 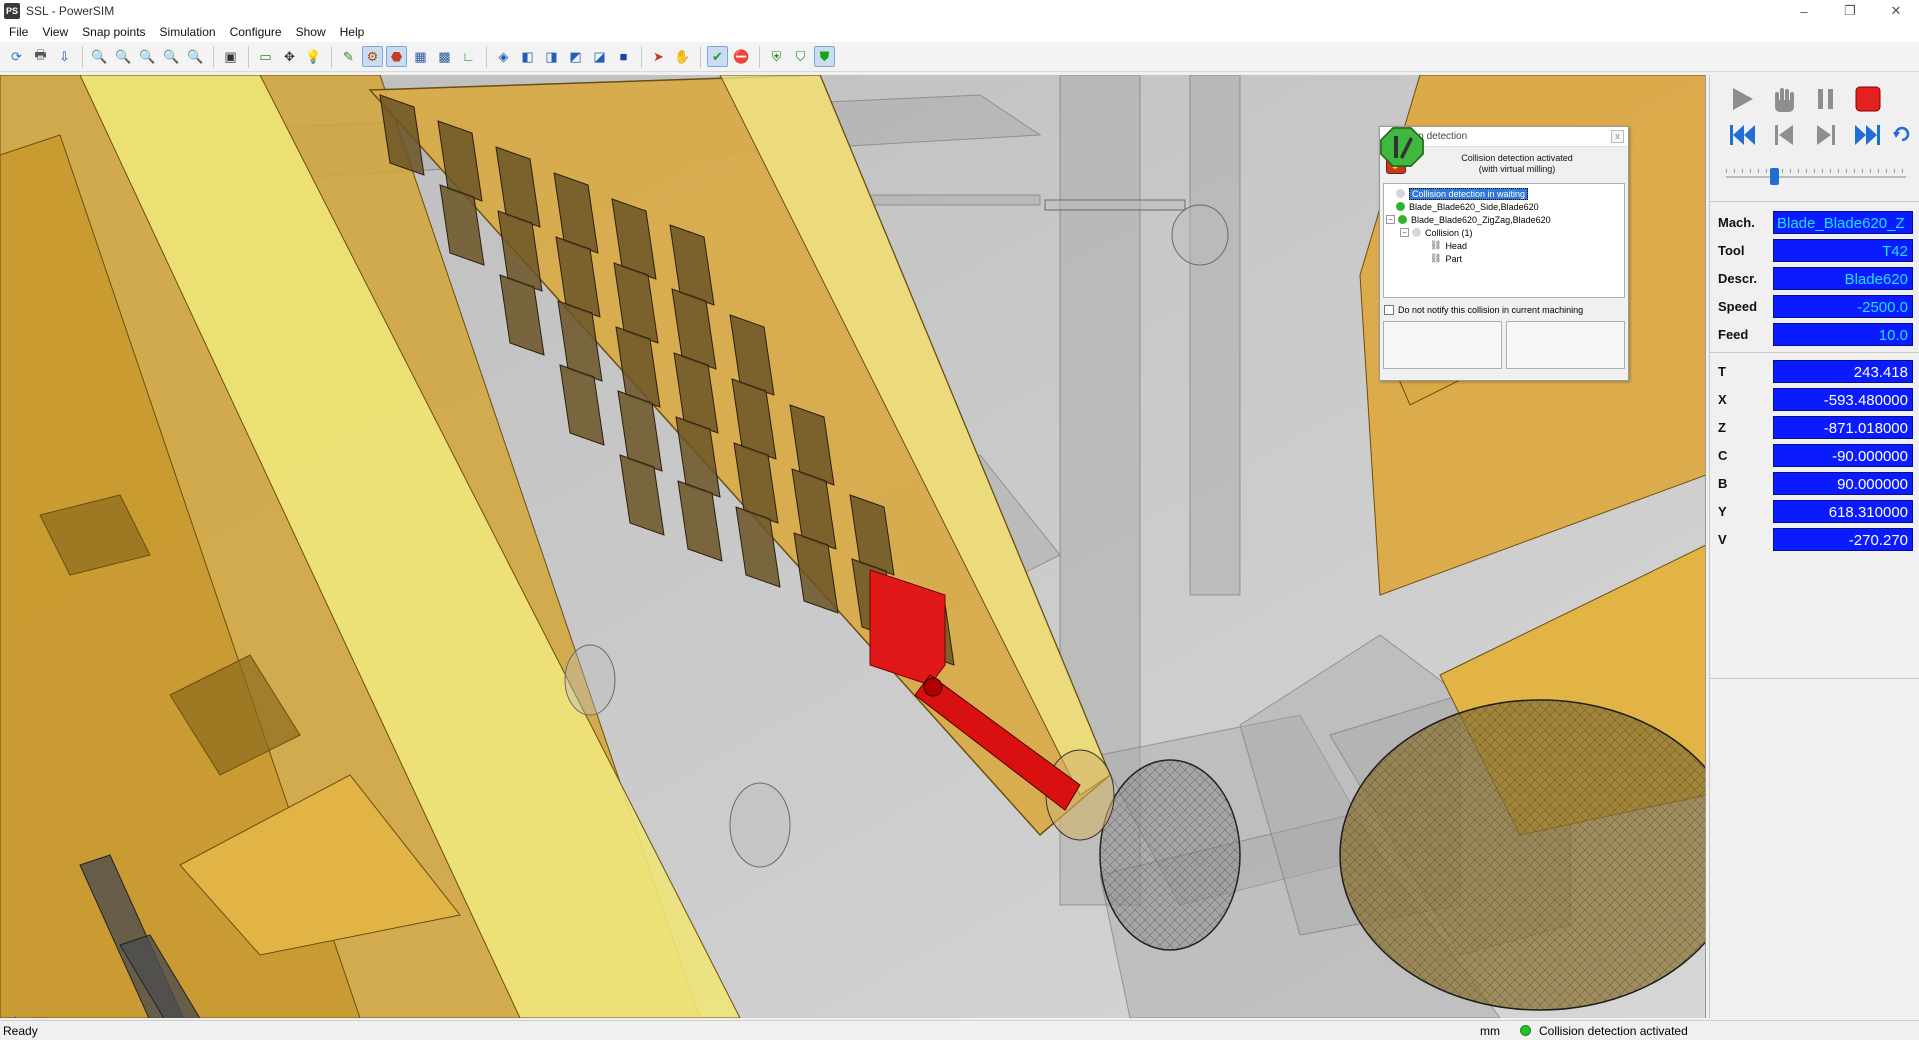 I want to click on print-button: 🖶, so click(x=40, y=56).